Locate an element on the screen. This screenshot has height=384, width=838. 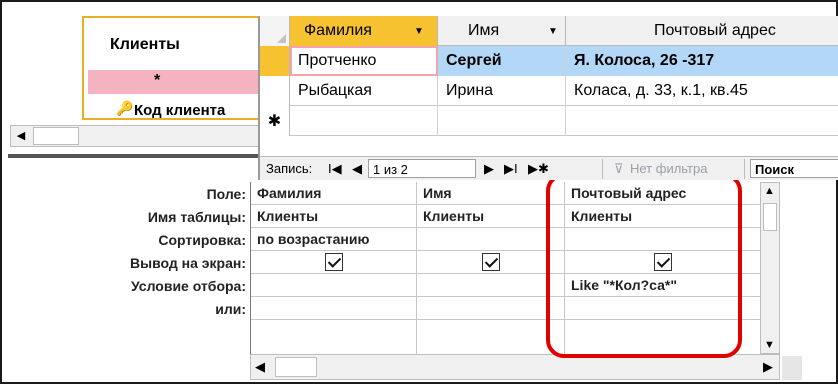
record-number-input: 1 из 2 is located at coordinates (422, 168).